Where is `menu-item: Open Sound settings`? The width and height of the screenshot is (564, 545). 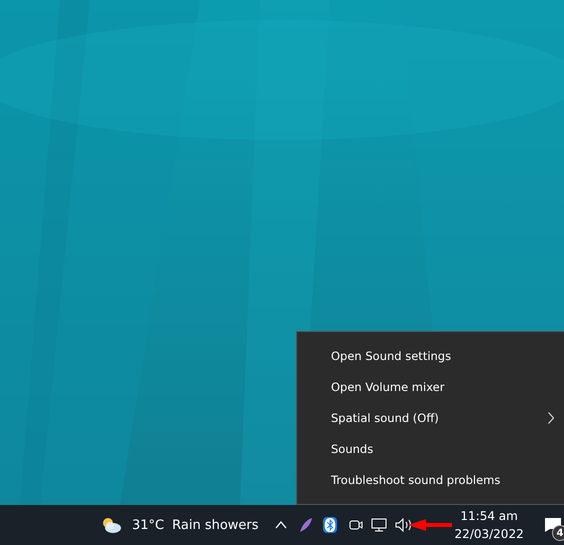 menu-item: Open Sound settings is located at coordinates (430, 356).